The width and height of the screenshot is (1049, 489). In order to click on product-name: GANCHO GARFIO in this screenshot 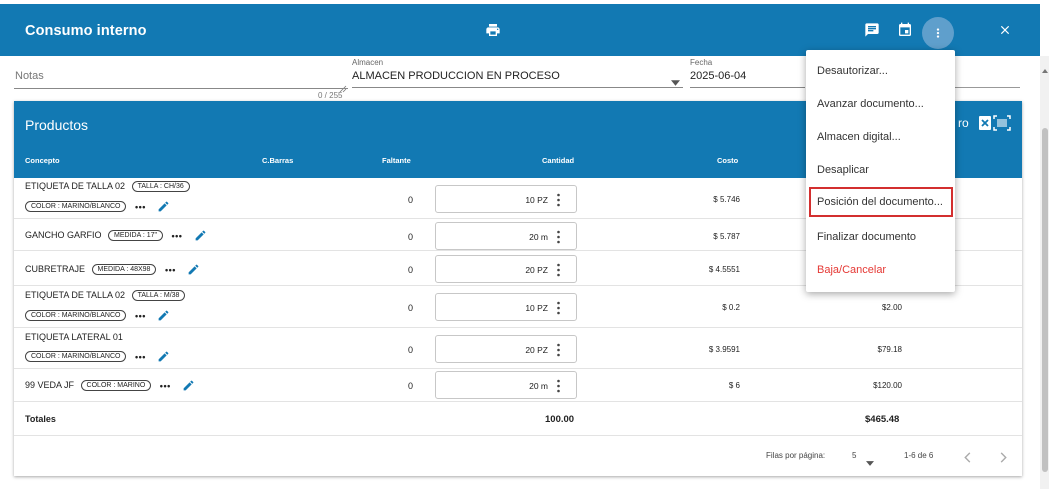, I will do `click(63, 234)`.